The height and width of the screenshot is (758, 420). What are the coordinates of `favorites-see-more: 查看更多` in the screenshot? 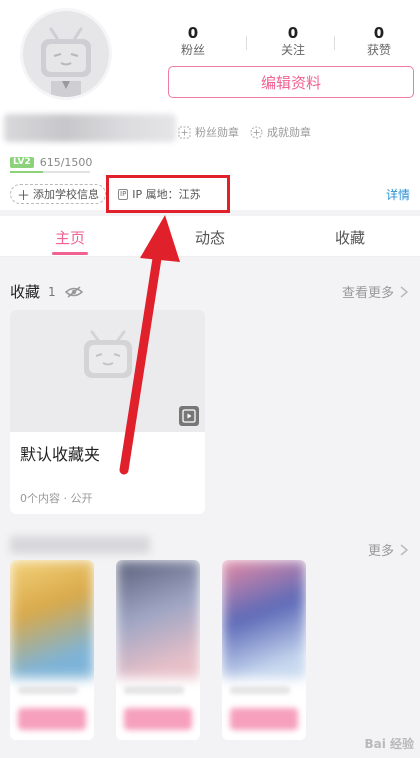 It's located at (376, 291).